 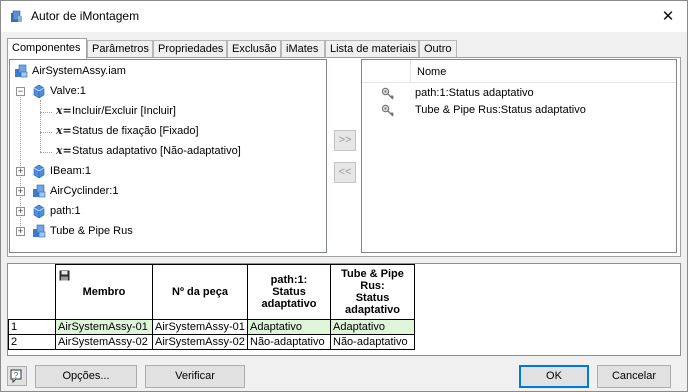 What do you see at coordinates (289, 327) in the screenshot?
I see `table-cell-path-adaptive: Adaptativo` at bounding box center [289, 327].